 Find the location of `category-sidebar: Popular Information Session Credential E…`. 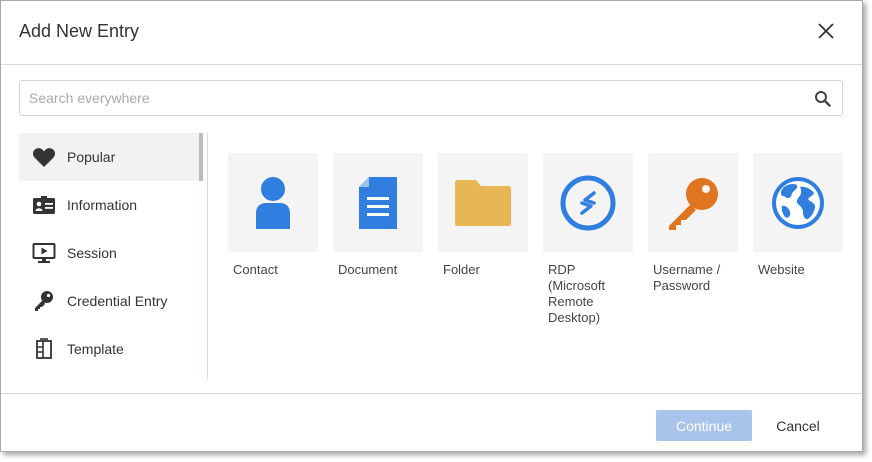

category-sidebar: Popular Information Session Credential E… is located at coordinates (113, 256).